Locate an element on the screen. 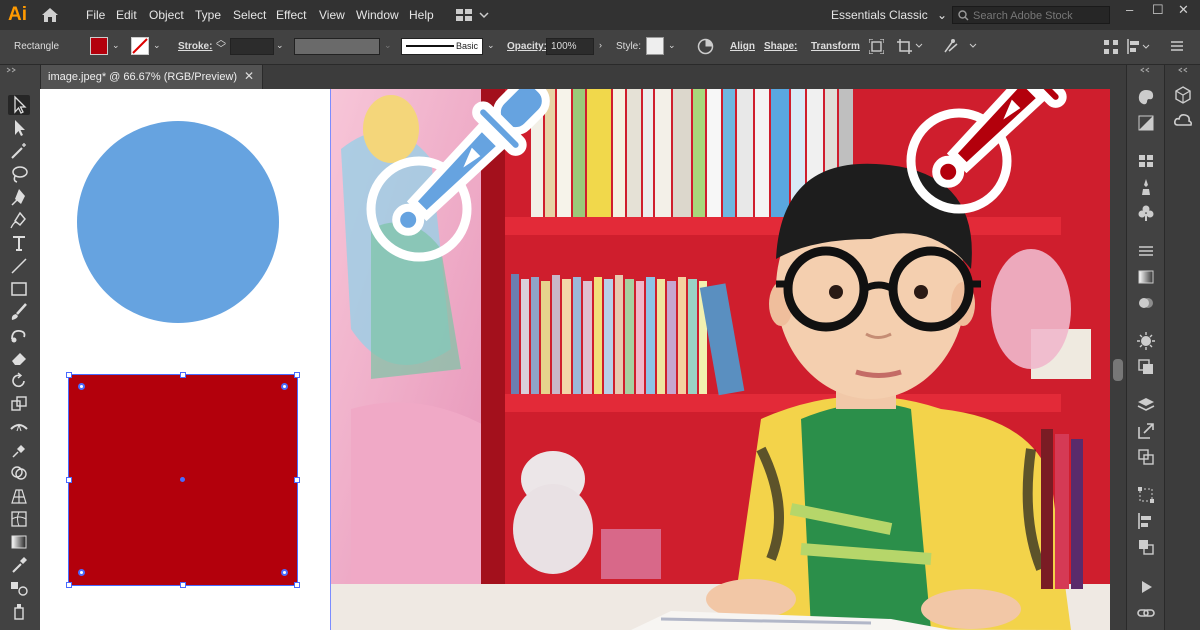 This screenshot has width=1200, height=630. magic-wand-tool is located at coordinates (19, 151).